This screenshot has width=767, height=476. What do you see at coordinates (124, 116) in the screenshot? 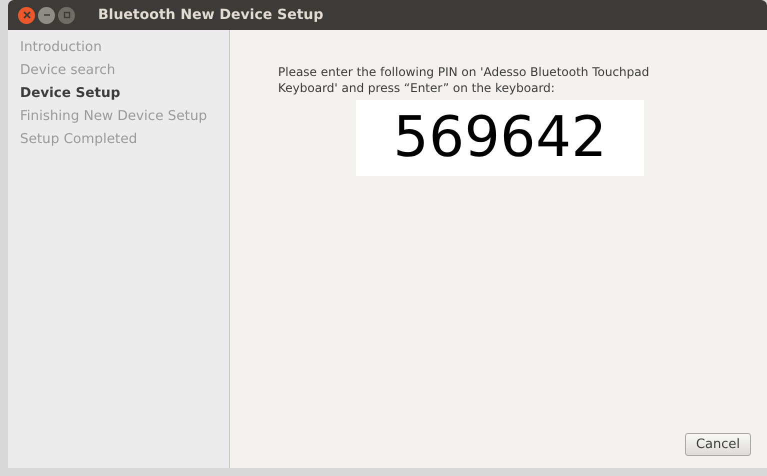
I see `sidebar-step: Finishing New Device Setup` at bounding box center [124, 116].